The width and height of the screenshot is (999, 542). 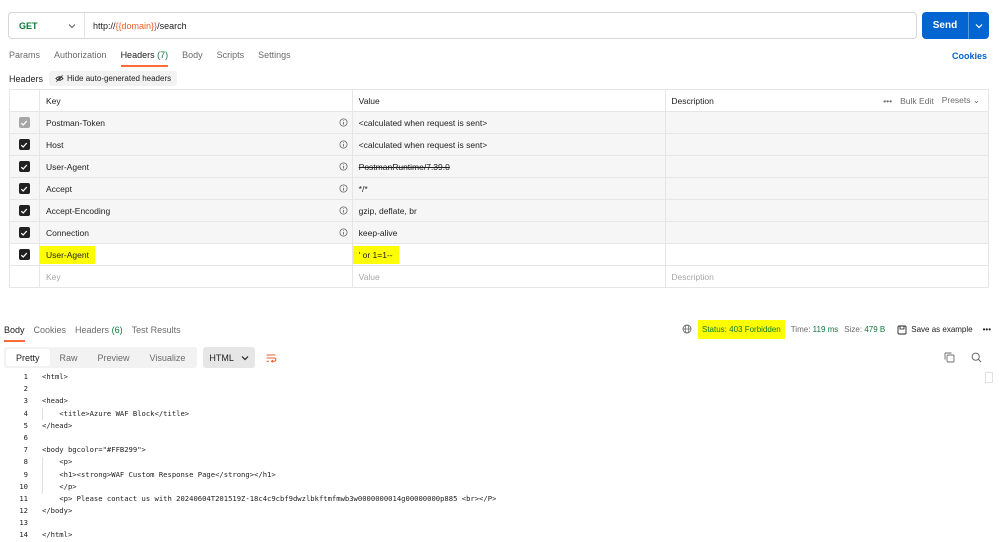 What do you see at coordinates (54, 145) in the screenshot?
I see `row-key: Host` at bounding box center [54, 145].